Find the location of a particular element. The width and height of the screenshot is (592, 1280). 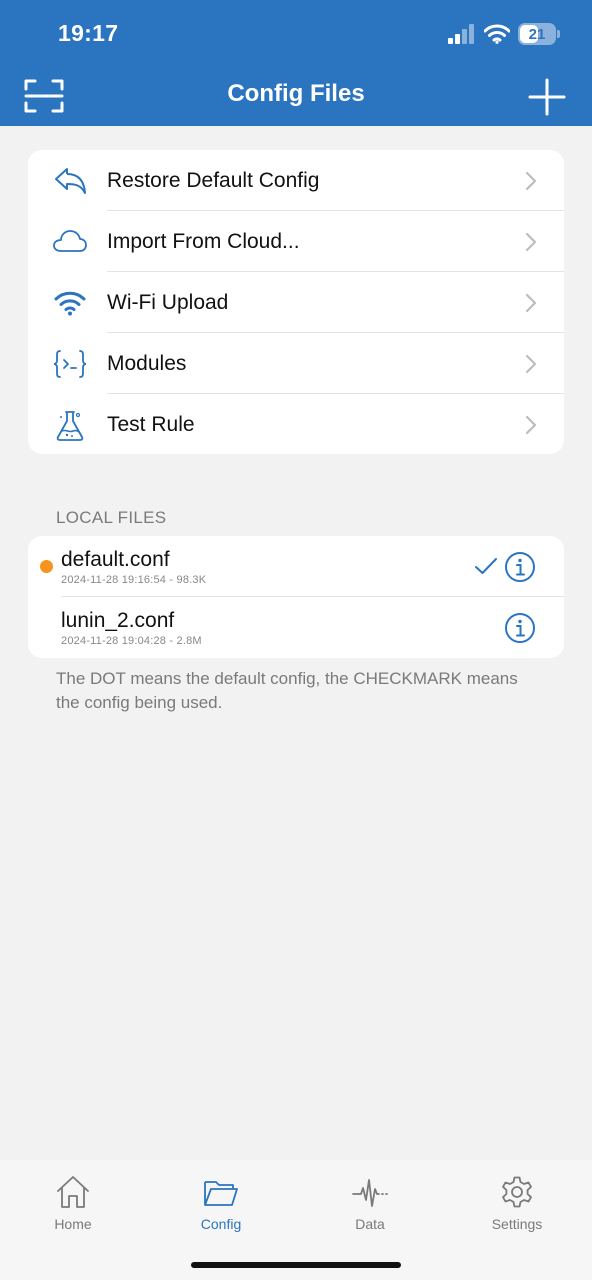

menu-item-label: Modules is located at coordinates (147, 363).